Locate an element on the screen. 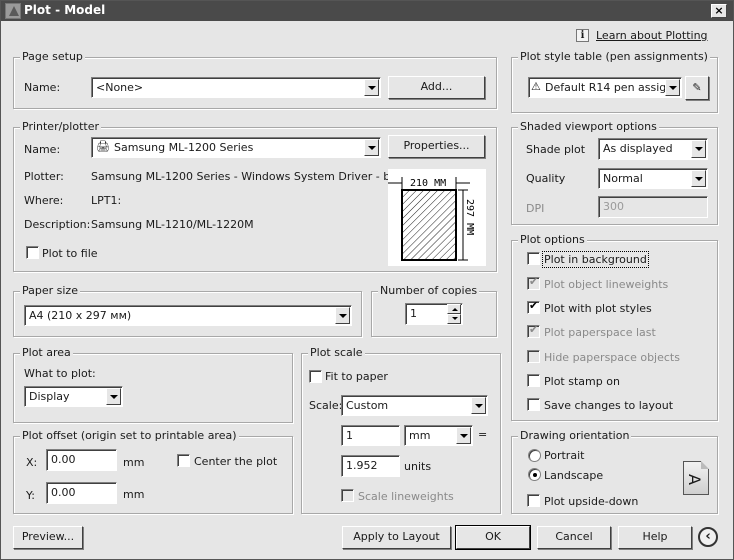  save-changes-to-layout-label: Save changes to layout is located at coordinates (609, 405).